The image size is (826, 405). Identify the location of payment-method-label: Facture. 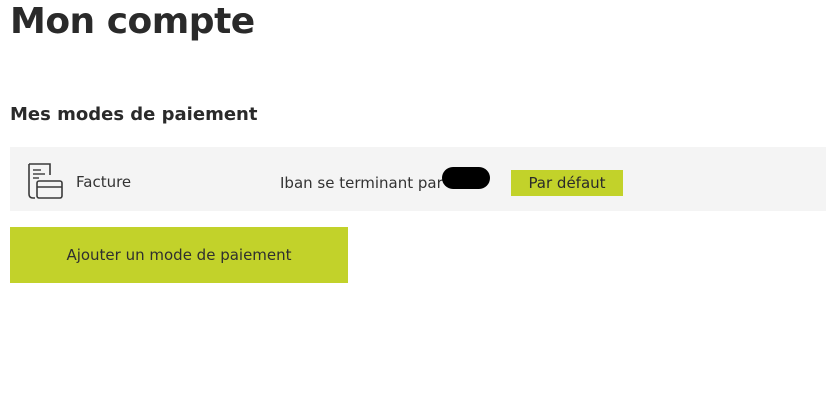
(104, 182).